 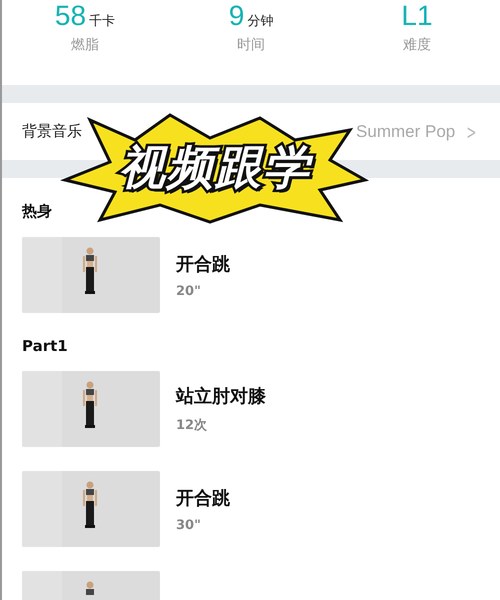 I want to click on stat-label: 难度, so click(x=417, y=45).